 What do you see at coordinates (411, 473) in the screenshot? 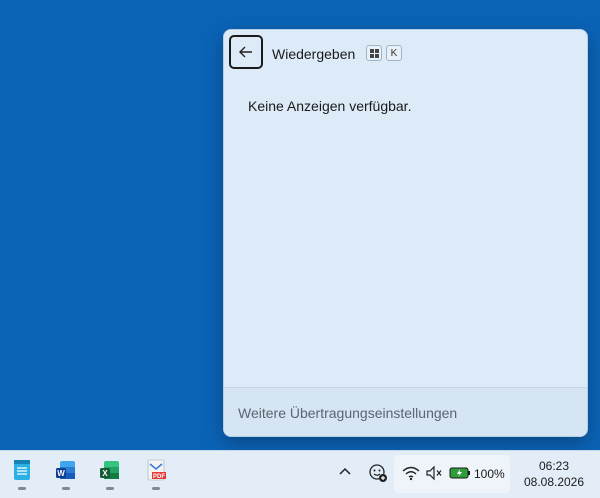
I see `wifi-icon` at bounding box center [411, 473].